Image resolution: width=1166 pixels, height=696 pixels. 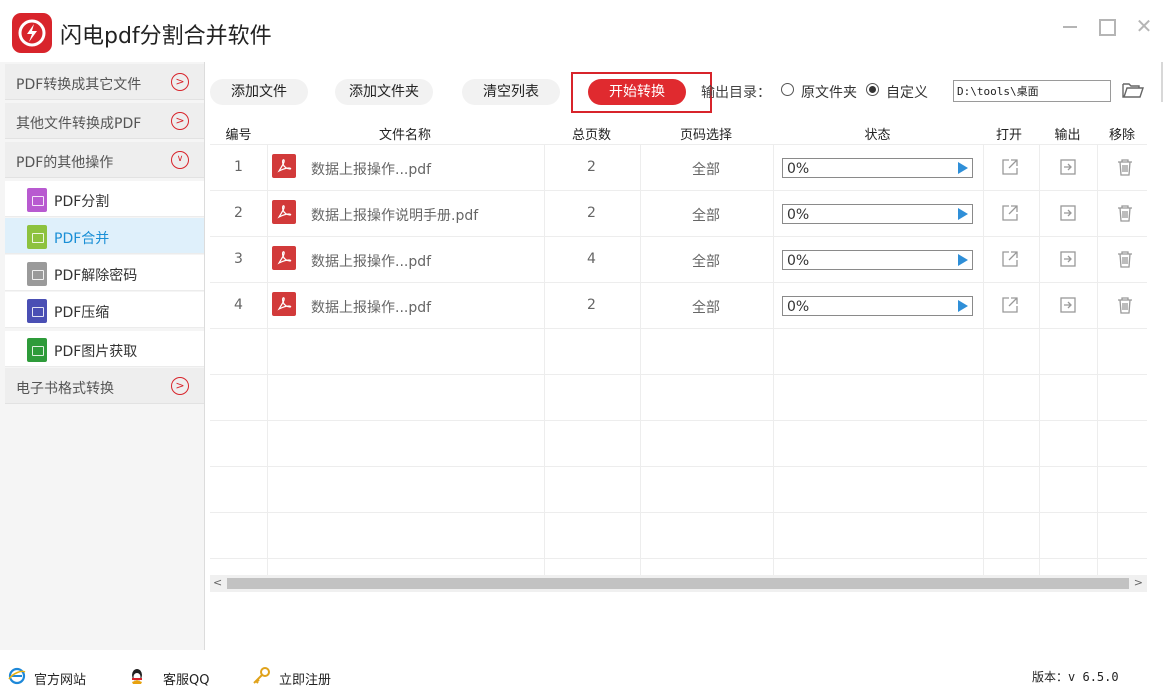 What do you see at coordinates (384, 92) in the screenshot?
I see `add-folder-button: 添加文件夹` at bounding box center [384, 92].